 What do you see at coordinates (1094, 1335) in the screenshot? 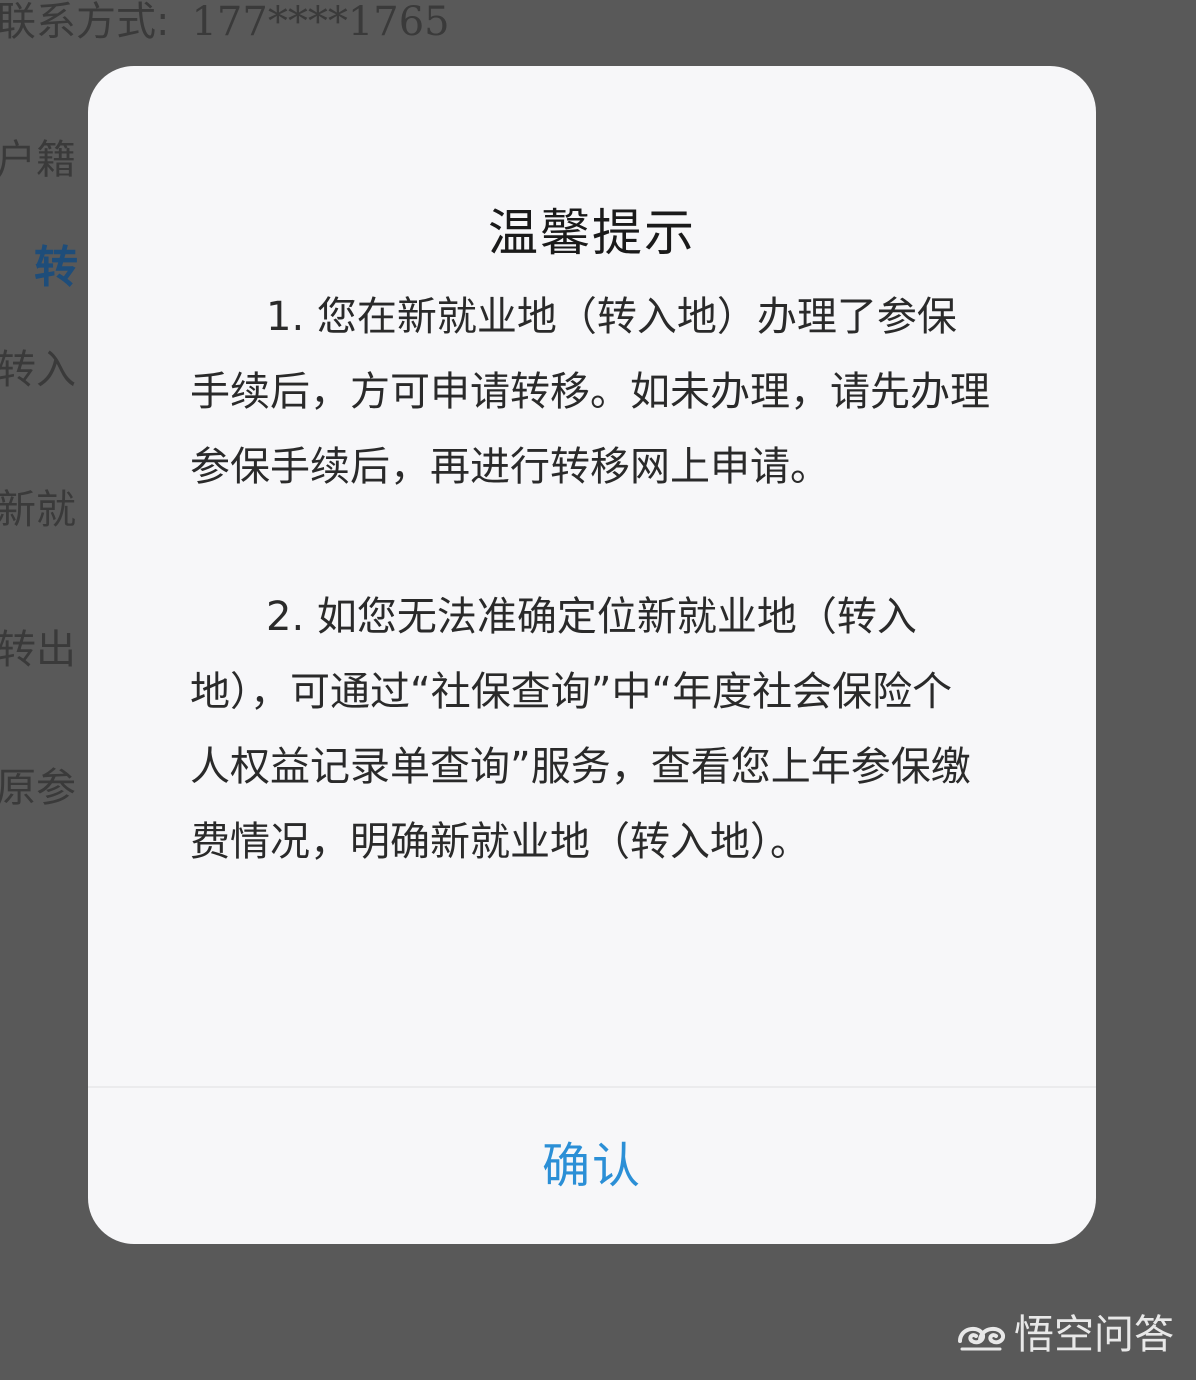
I see `watermark-text: 悟空问答` at bounding box center [1094, 1335].